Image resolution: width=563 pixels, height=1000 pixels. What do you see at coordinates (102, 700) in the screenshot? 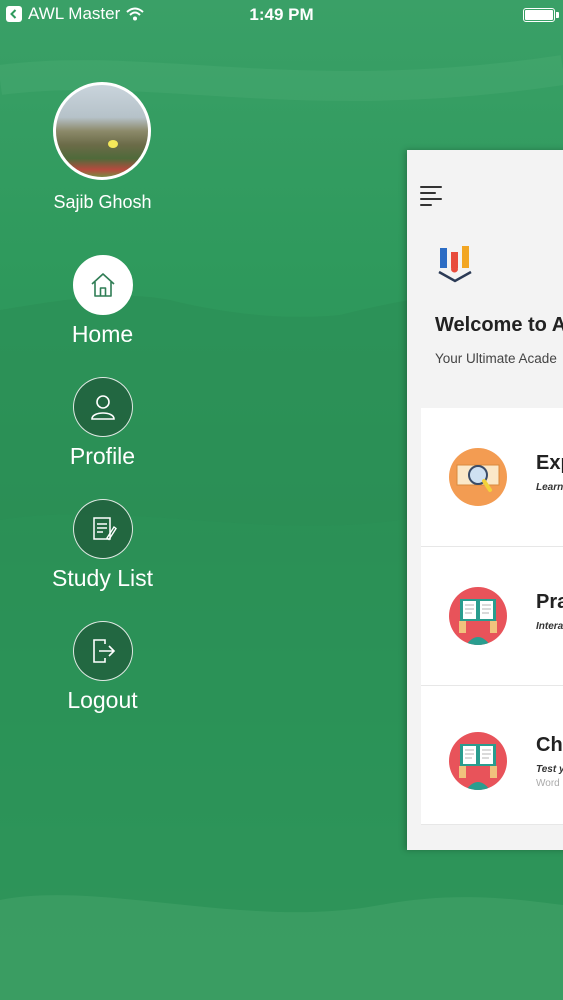
I see `menu-item-label: Logout` at bounding box center [102, 700].